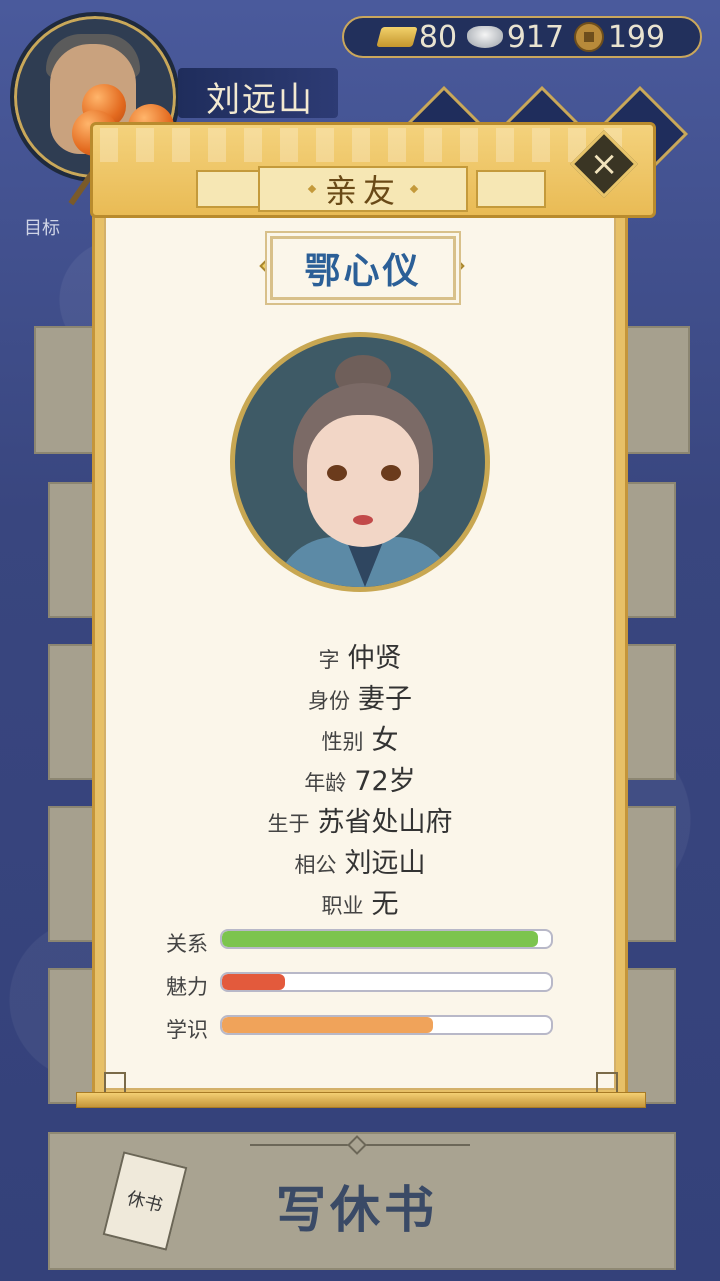  I want to click on gold-currency: 80, so click(417, 37).